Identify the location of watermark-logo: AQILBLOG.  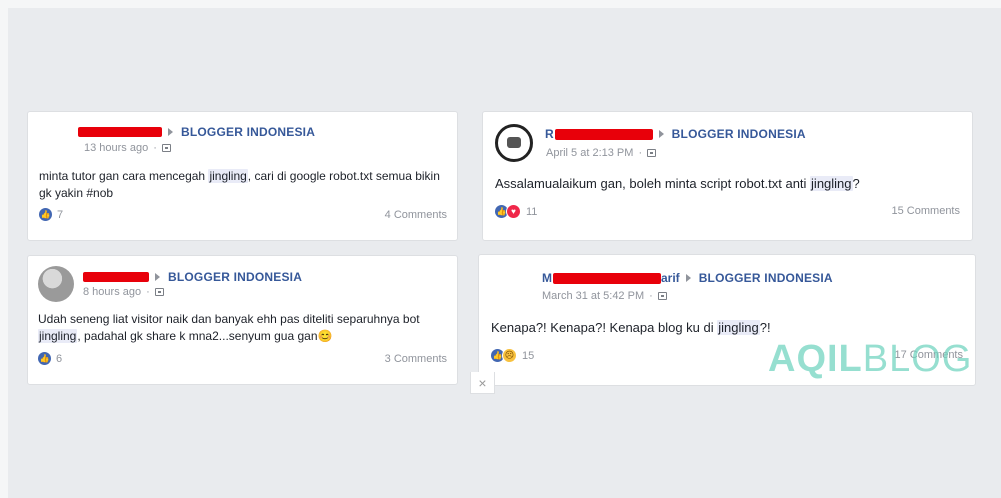
(870, 359).